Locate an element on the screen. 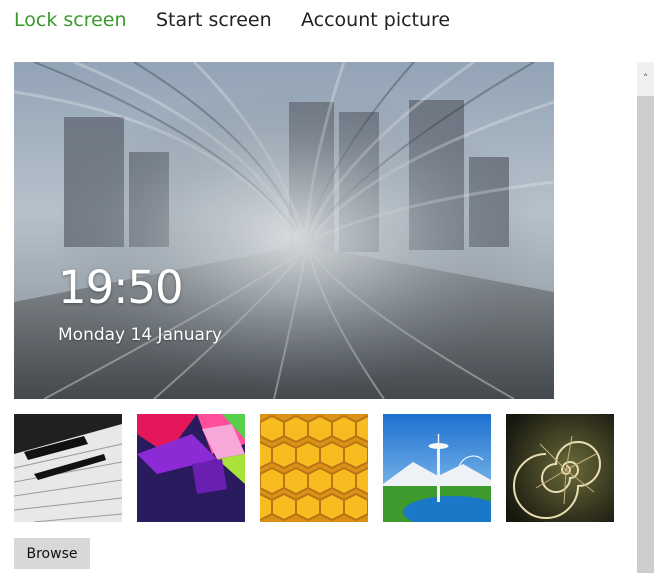 This screenshot has height=575, width=654. thumbnail-nautilus is located at coordinates (560, 468).